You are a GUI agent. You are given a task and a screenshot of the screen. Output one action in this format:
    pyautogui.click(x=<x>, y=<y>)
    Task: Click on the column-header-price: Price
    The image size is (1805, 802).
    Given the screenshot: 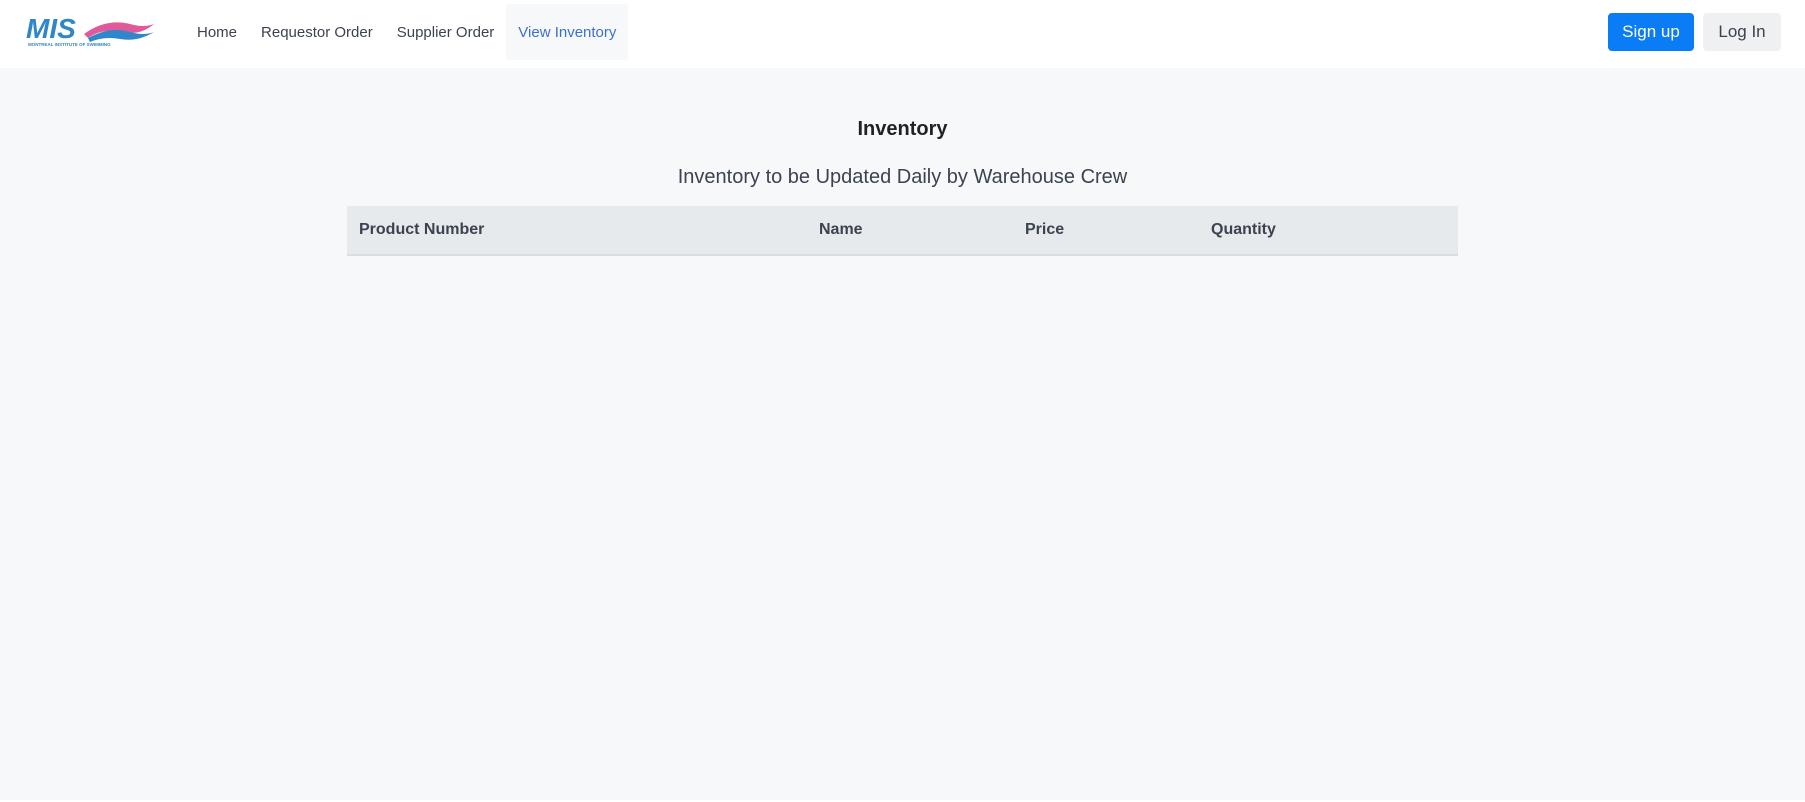 What is the action you would take?
    pyautogui.click(x=1045, y=229)
    